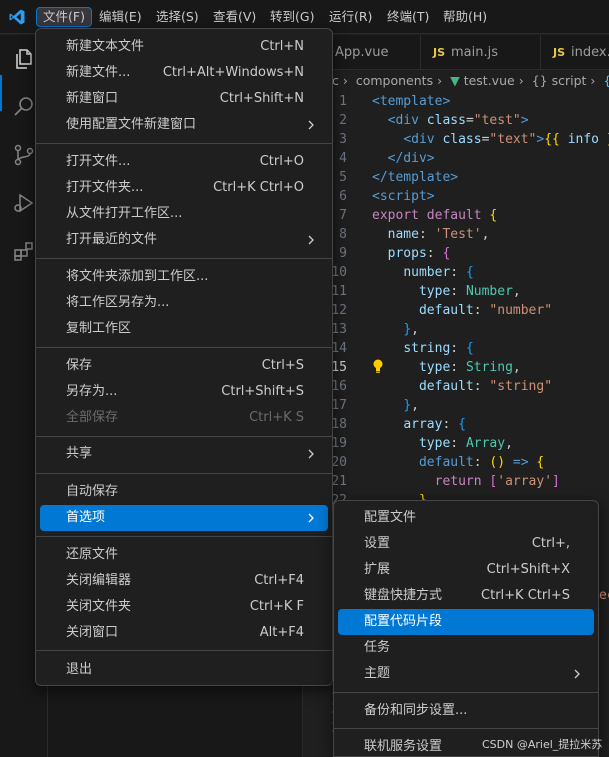 The image size is (609, 757). I want to click on code-line: 4 </div>, so click(387, 158).